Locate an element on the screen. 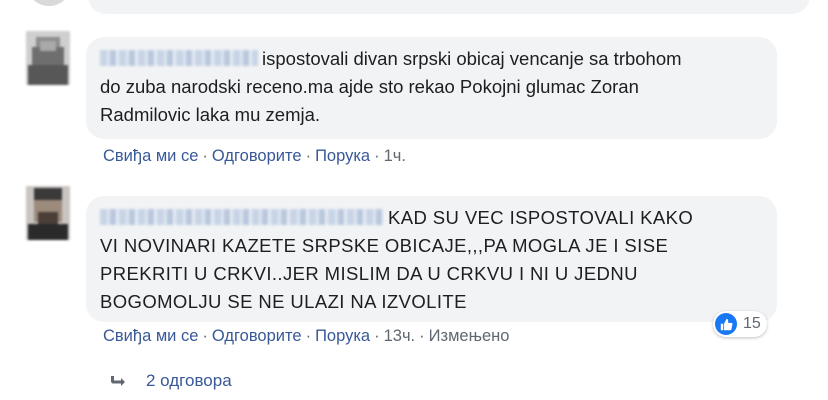 This screenshot has height=400, width=828. reaction-summary: 15 is located at coordinates (740, 324).